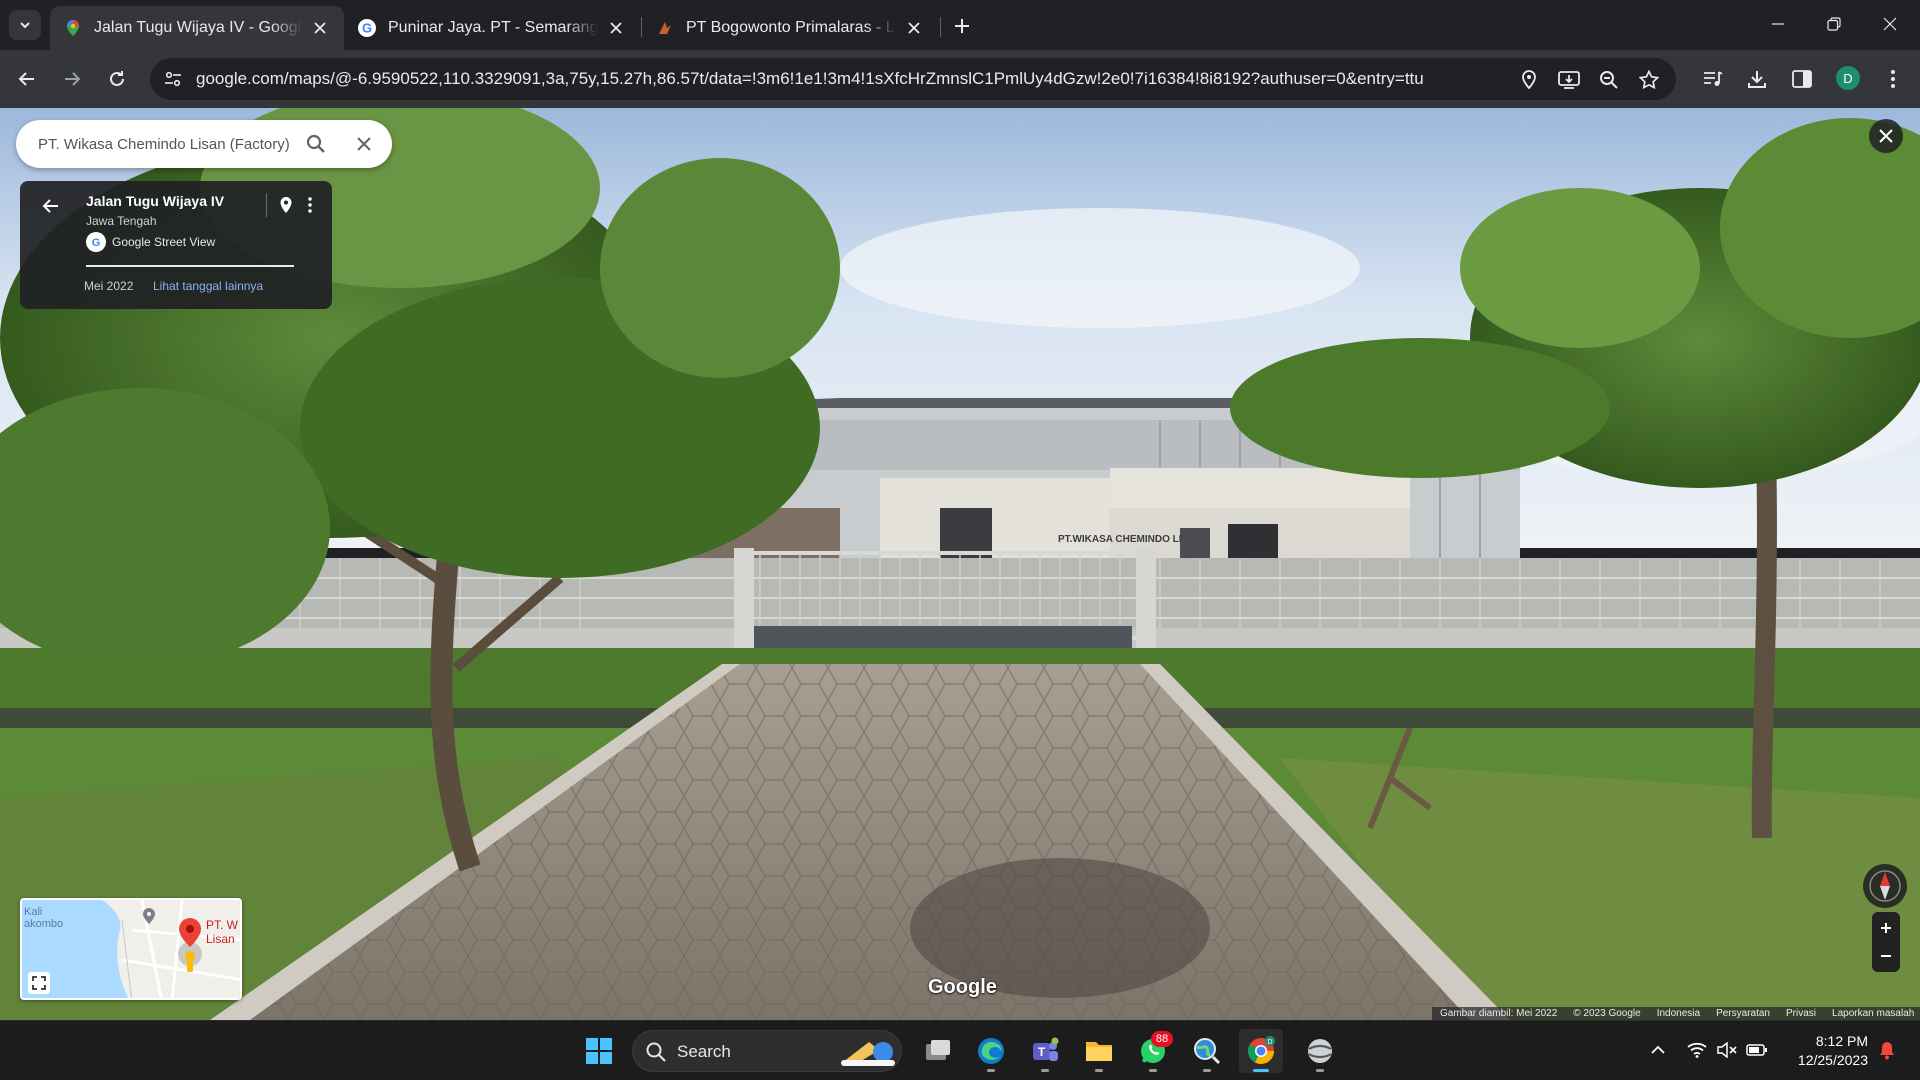 The image size is (1920, 1080). What do you see at coordinates (131, 949) in the screenshot?
I see `mini-map: Kali akombo PT. W Lisan` at bounding box center [131, 949].